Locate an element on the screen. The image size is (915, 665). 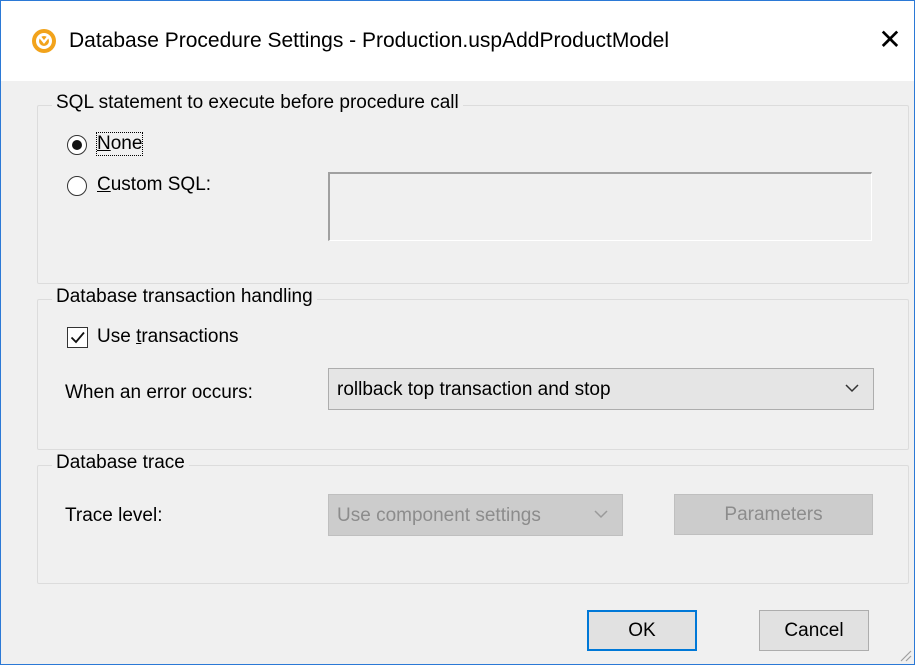
trace-level-select: Use component settings is located at coordinates (475, 515).